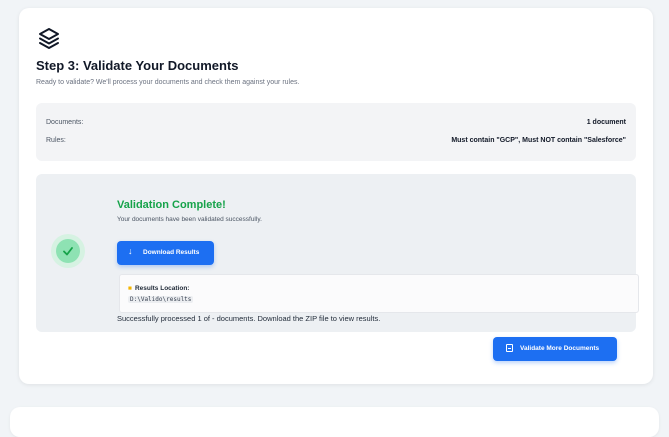  Describe the element at coordinates (336, 122) in the screenshot. I see `documents-row: Documents: 1 document` at that location.